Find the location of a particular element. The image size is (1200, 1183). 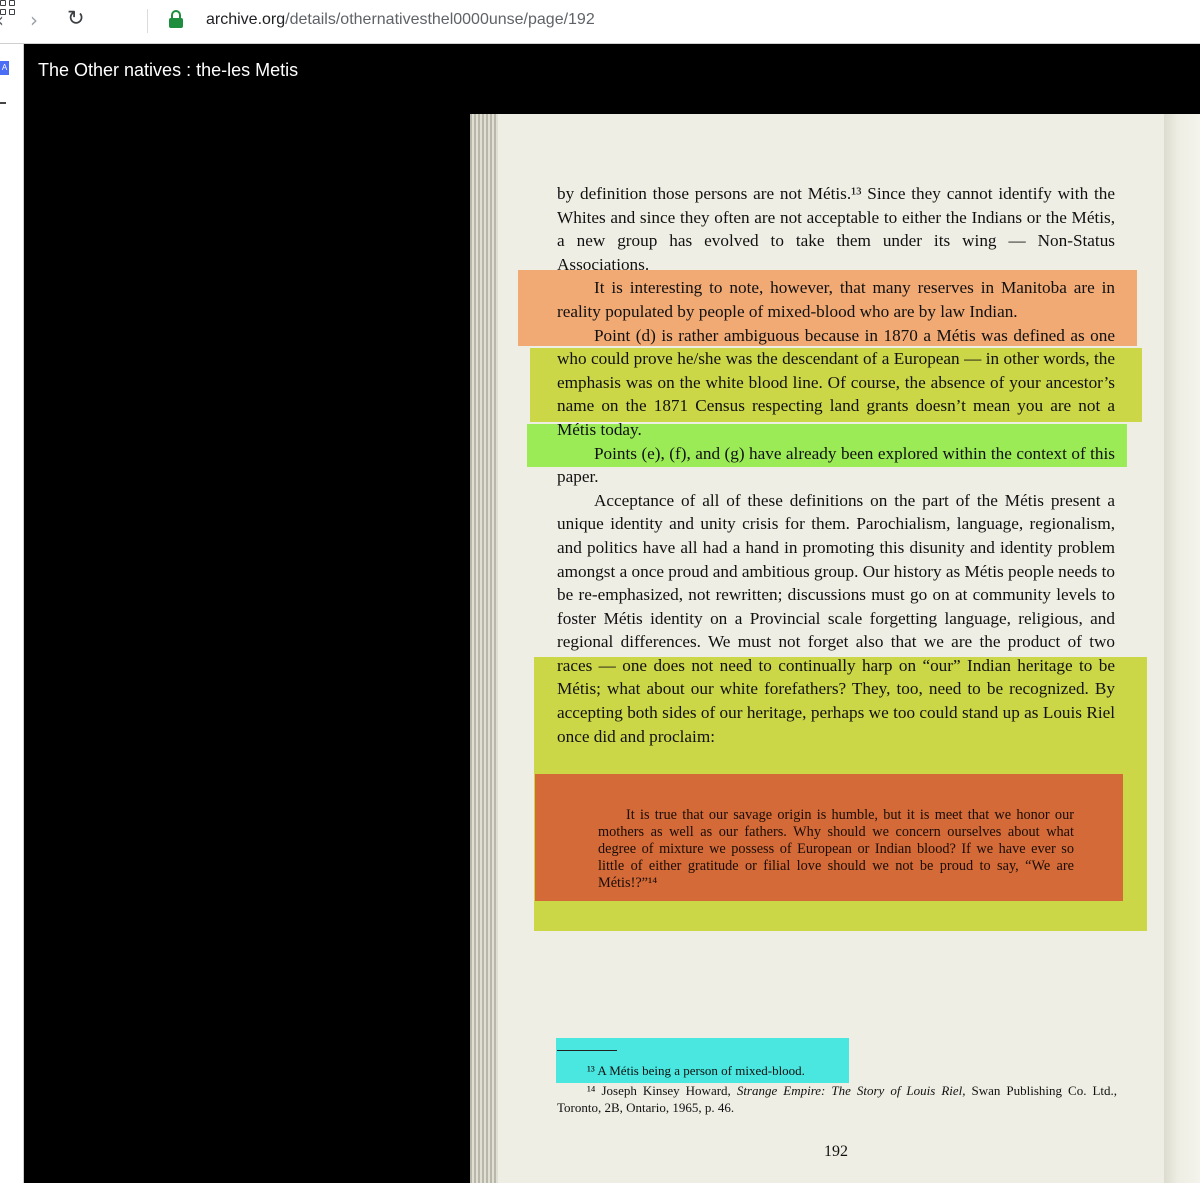

page-edge is located at coordinates (1182, 648).